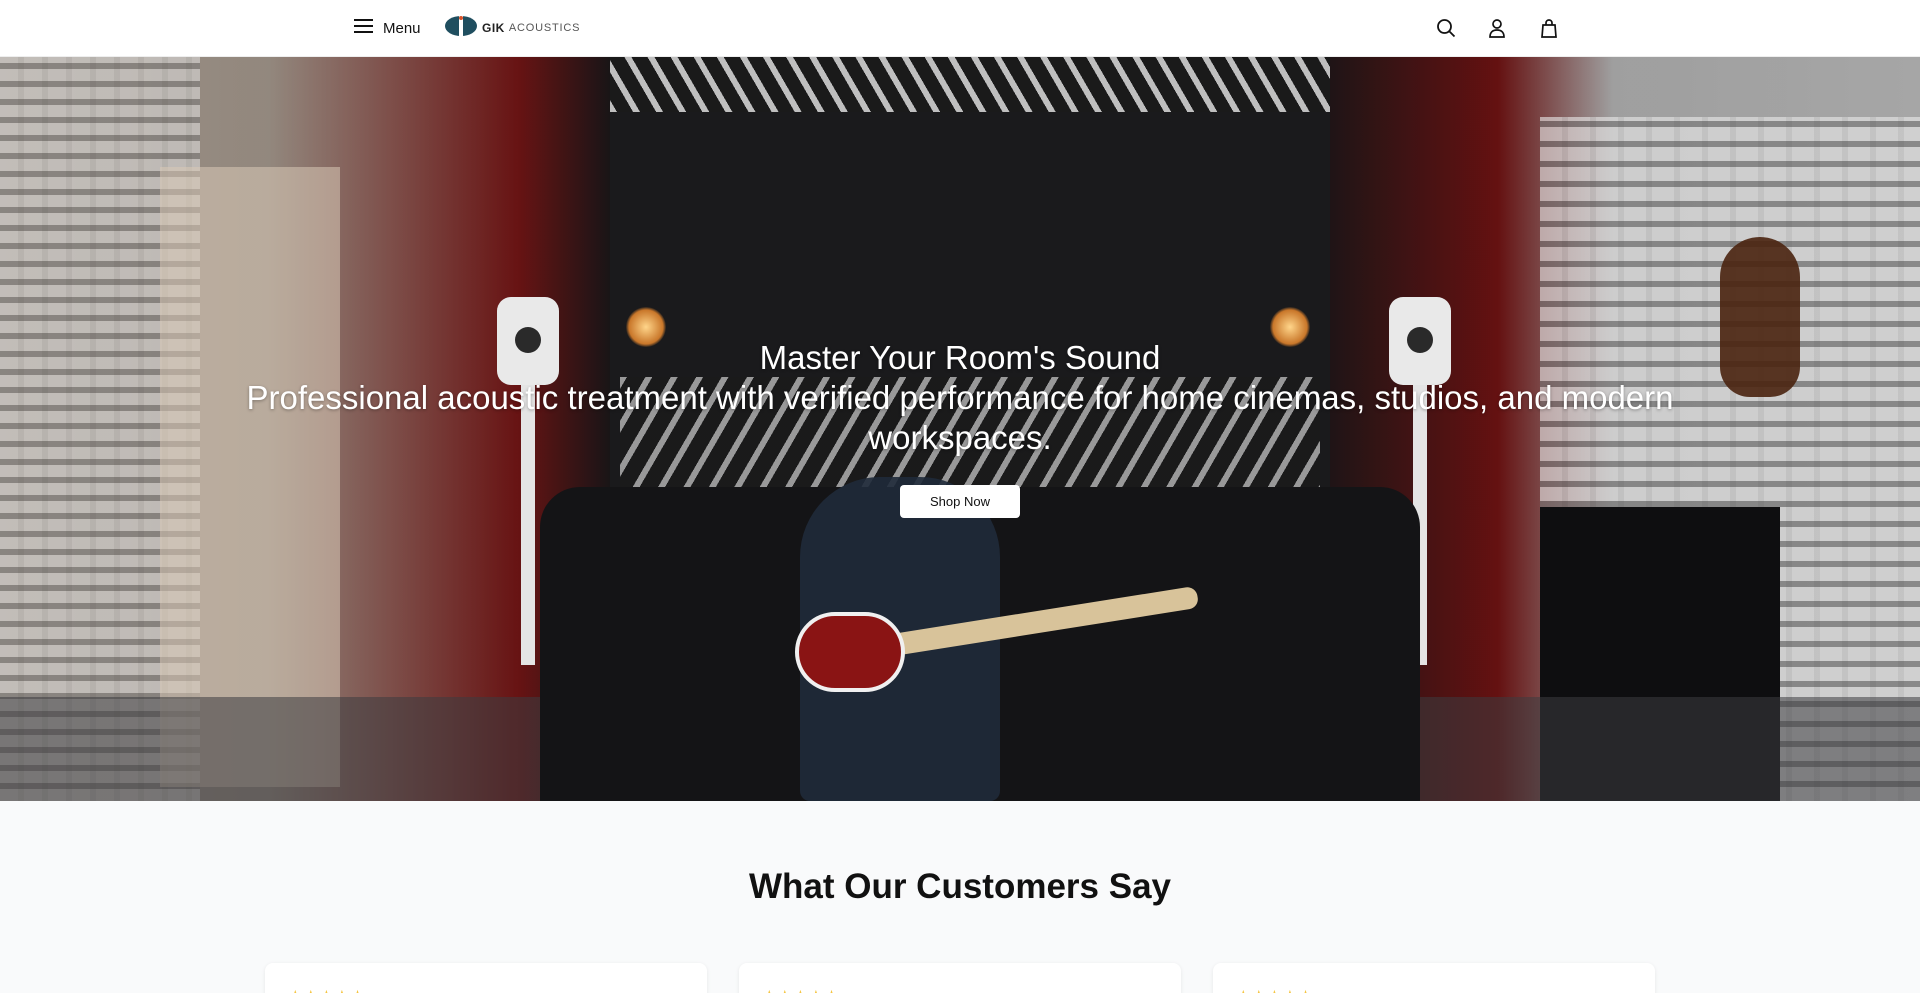  What do you see at coordinates (960, 357) in the screenshot?
I see `hero-title: Master Your Room's Sound` at bounding box center [960, 357].